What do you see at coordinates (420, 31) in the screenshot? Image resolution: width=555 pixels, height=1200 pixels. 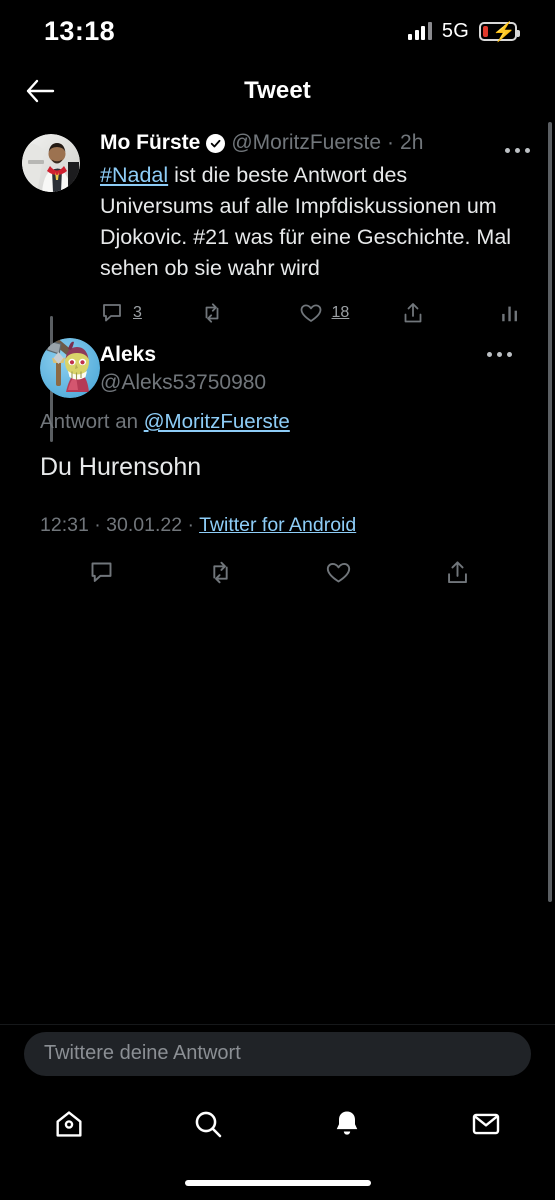 I see `cellular-bars-icon` at bounding box center [420, 31].